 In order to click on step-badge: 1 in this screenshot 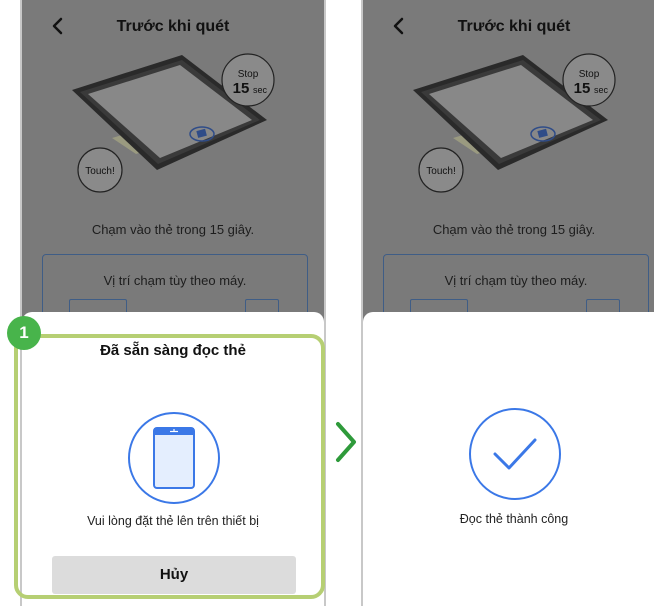, I will do `click(24, 333)`.